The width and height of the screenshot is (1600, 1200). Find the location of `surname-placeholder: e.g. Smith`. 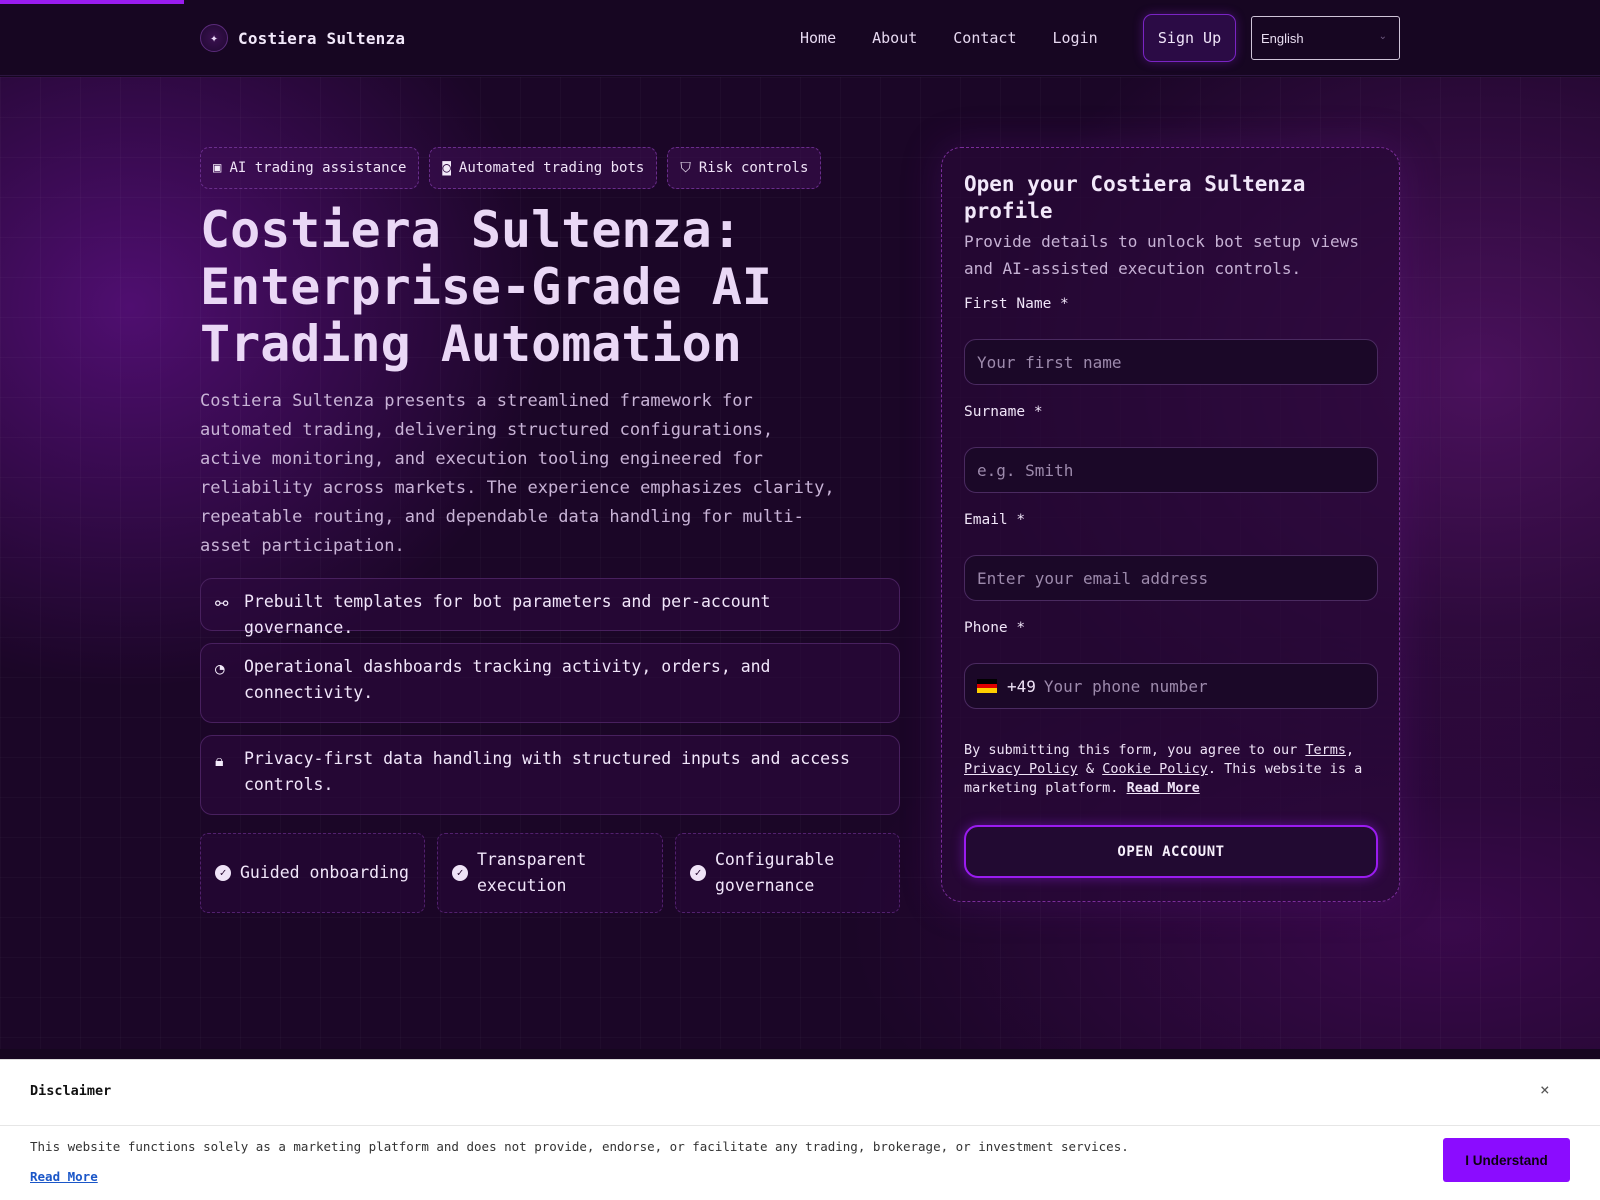

surname-placeholder: e.g. Smith is located at coordinates (1025, 470).